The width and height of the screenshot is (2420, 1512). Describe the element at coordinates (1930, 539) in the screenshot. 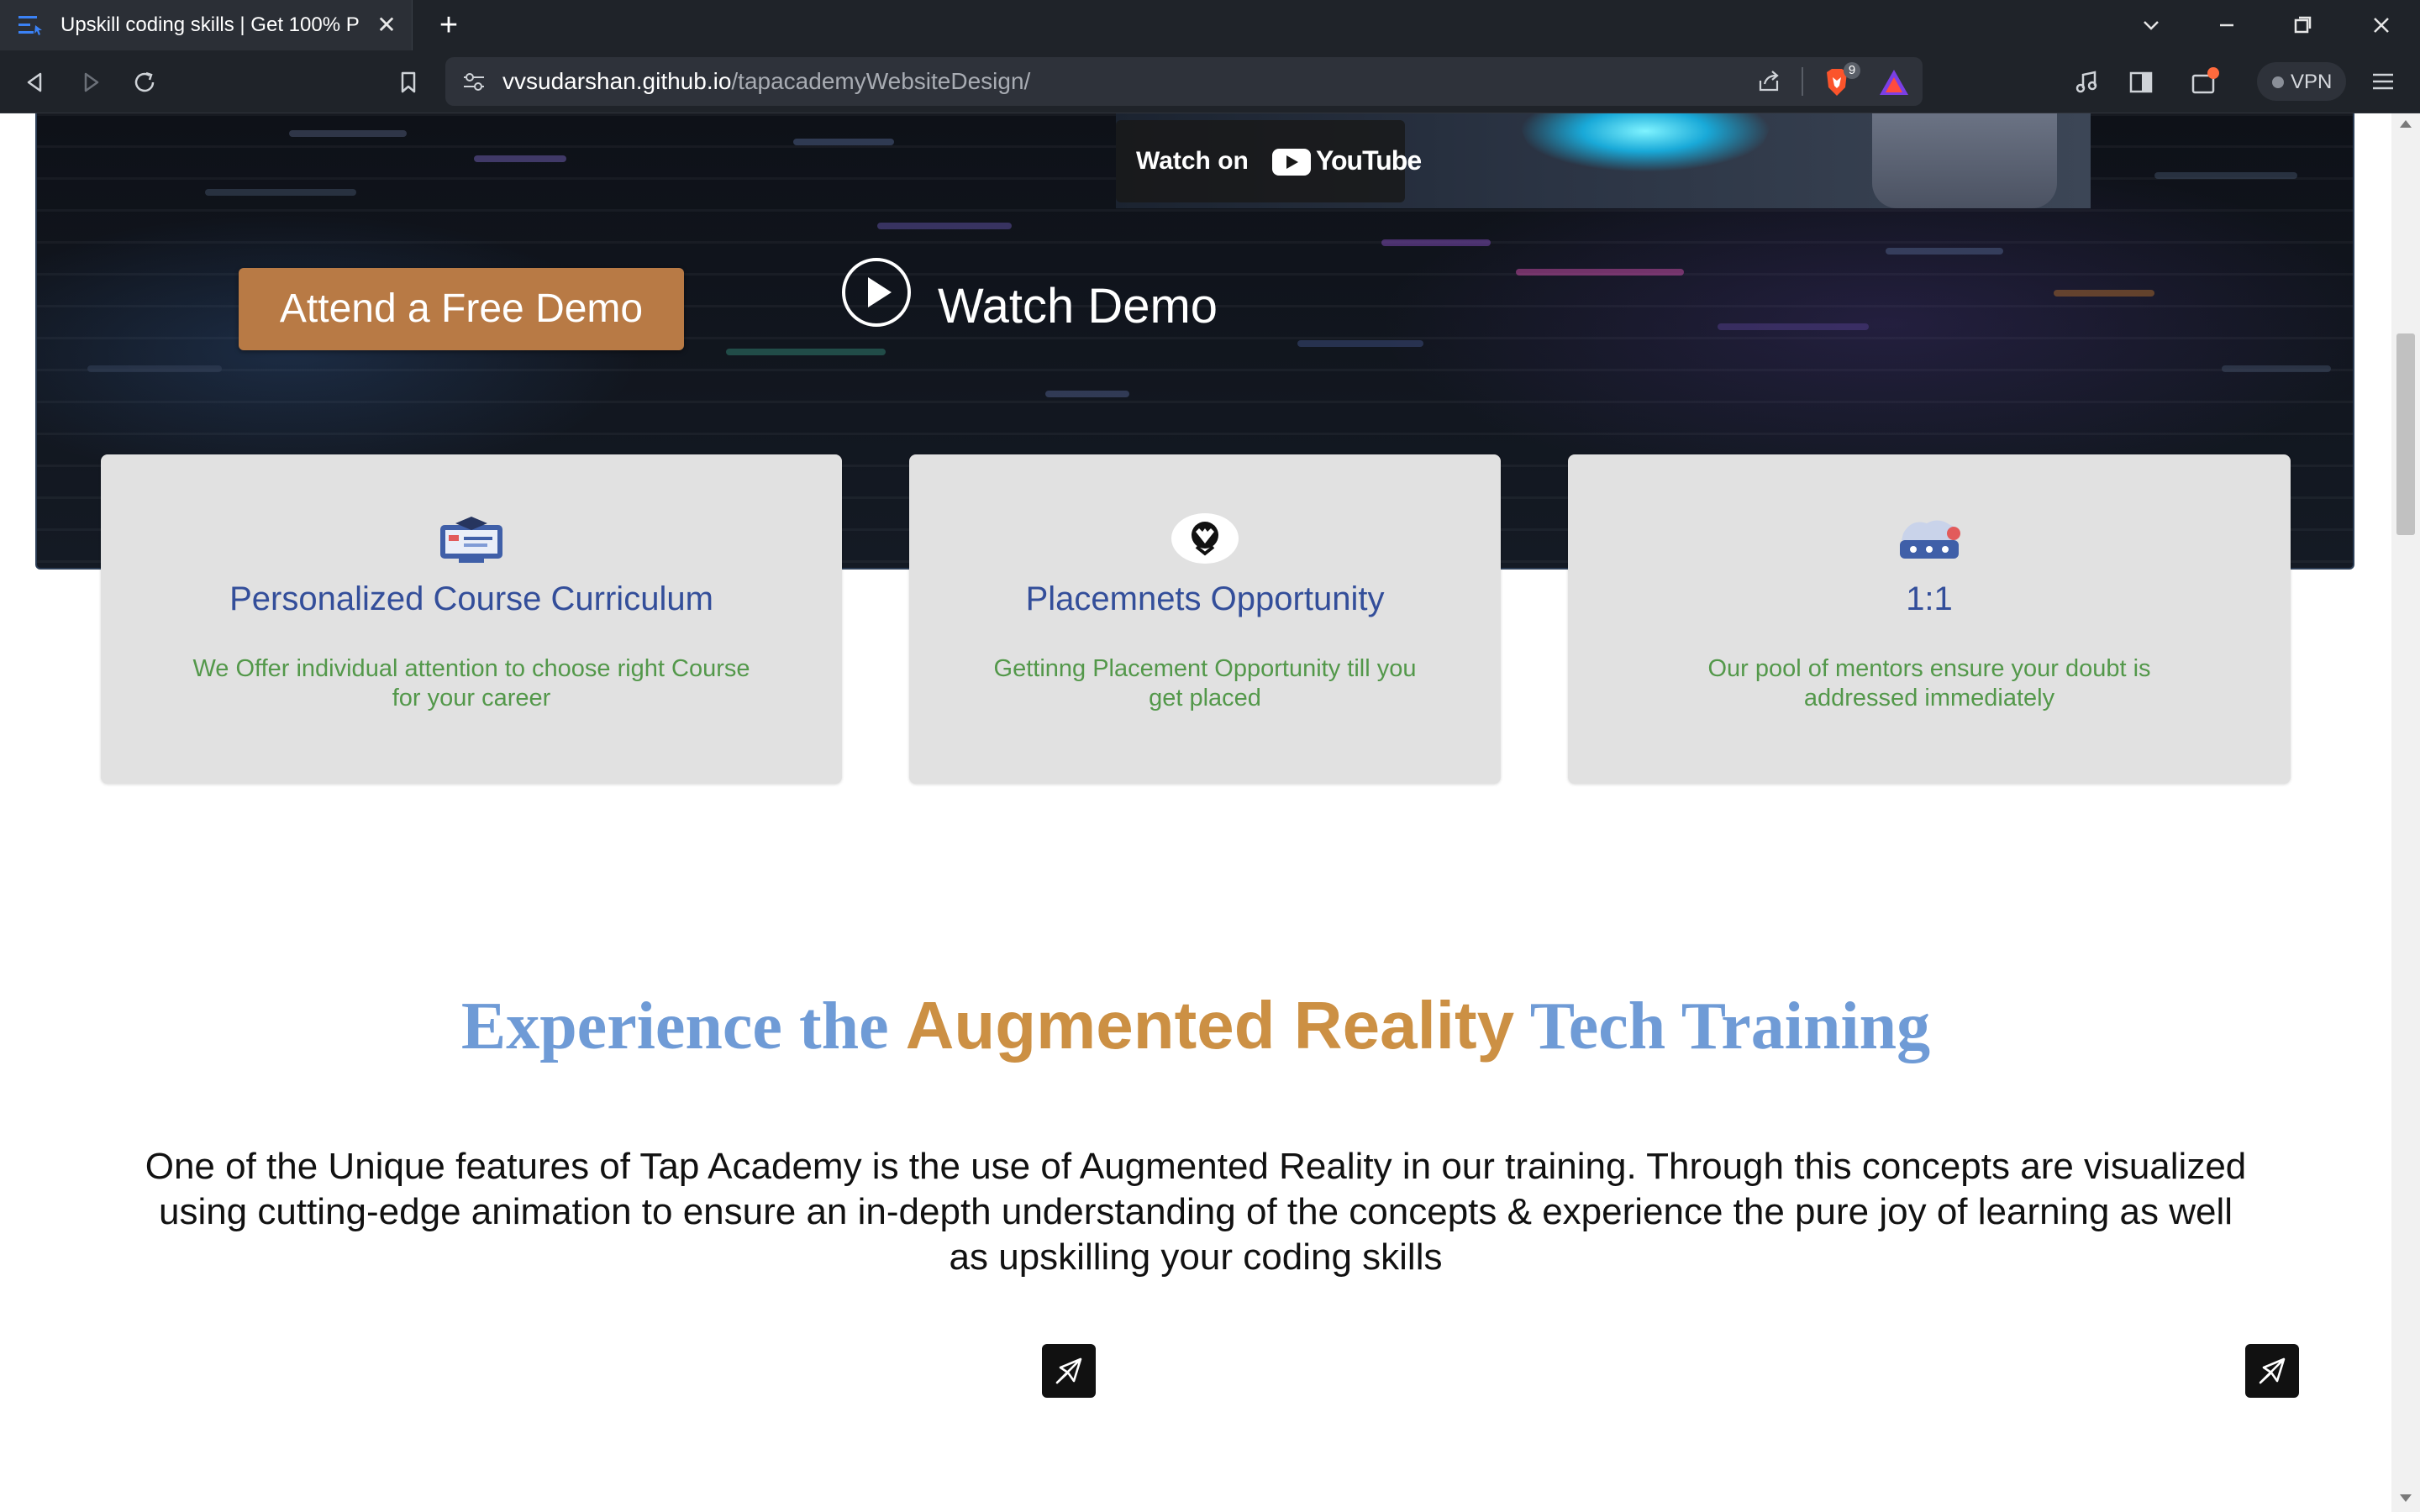

I see `mentor-chat-icon` at that location.